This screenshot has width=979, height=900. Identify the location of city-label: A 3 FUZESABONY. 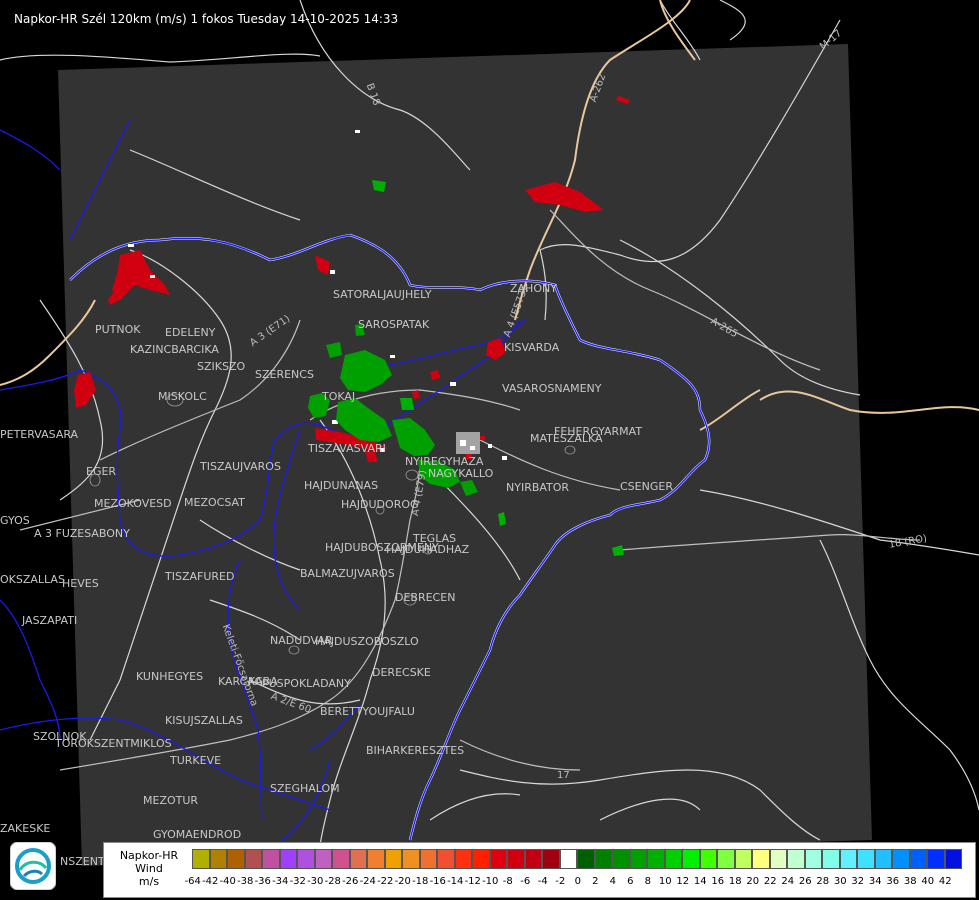
(82, 533).